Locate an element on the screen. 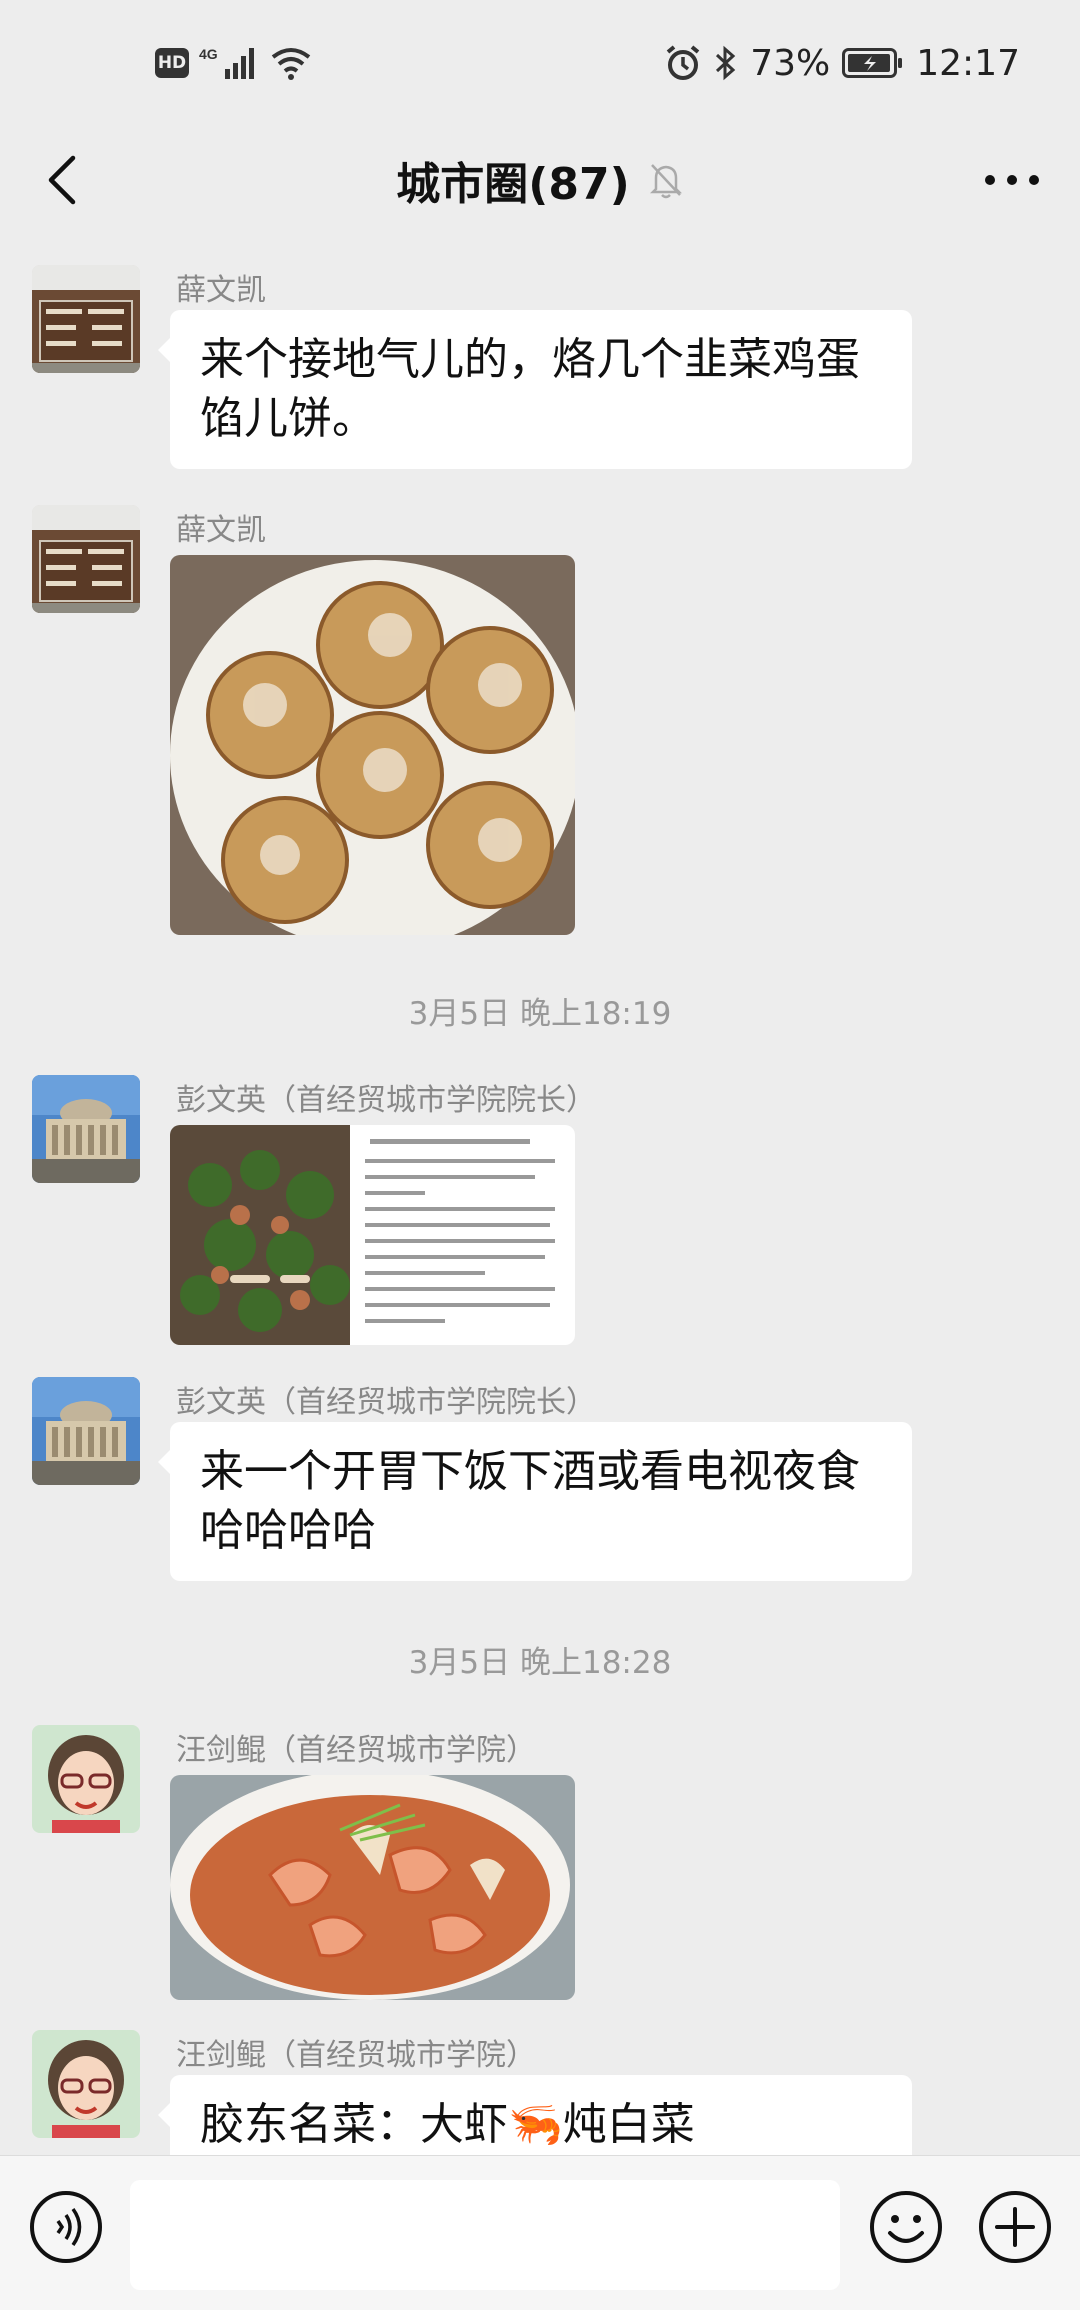 This screenshot has width=1080, height=2310. chat-title-wrap: 城市圈(87) is located at coordinates (540, 180).